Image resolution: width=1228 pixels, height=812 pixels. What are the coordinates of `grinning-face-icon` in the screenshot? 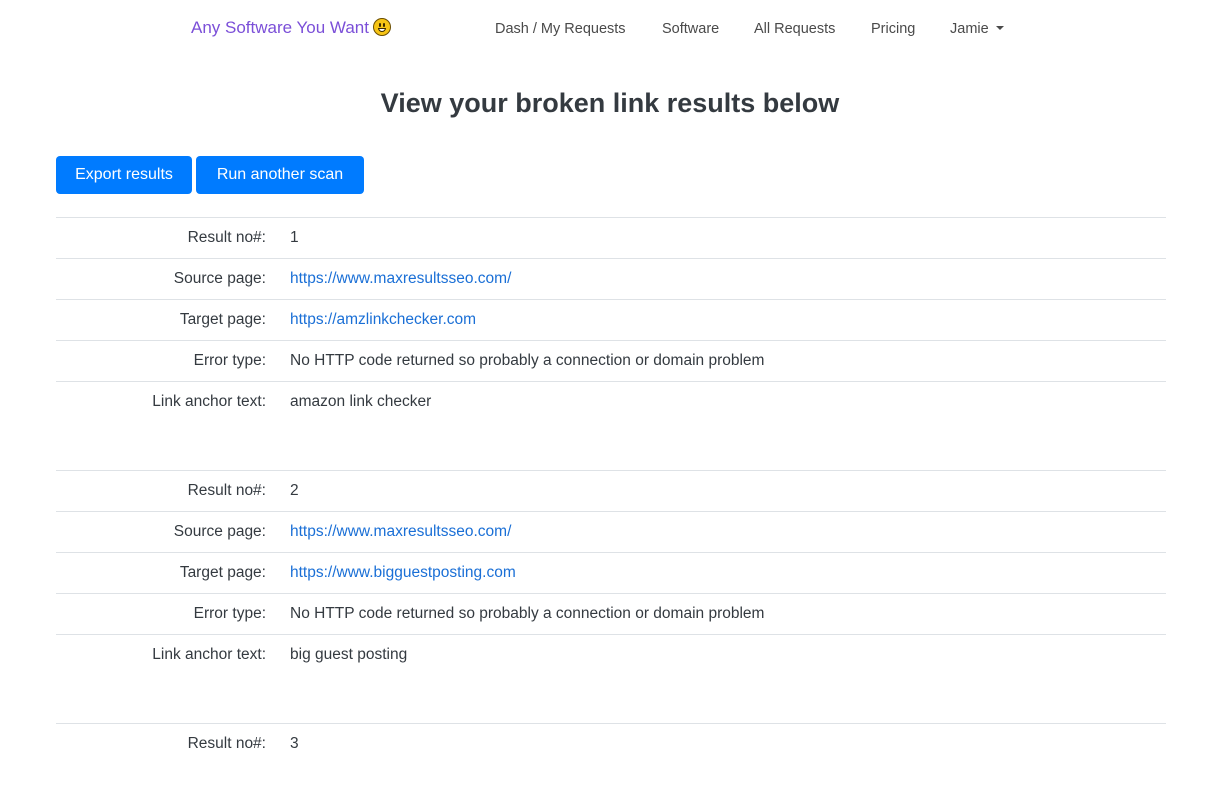 It's located at (381, 27).